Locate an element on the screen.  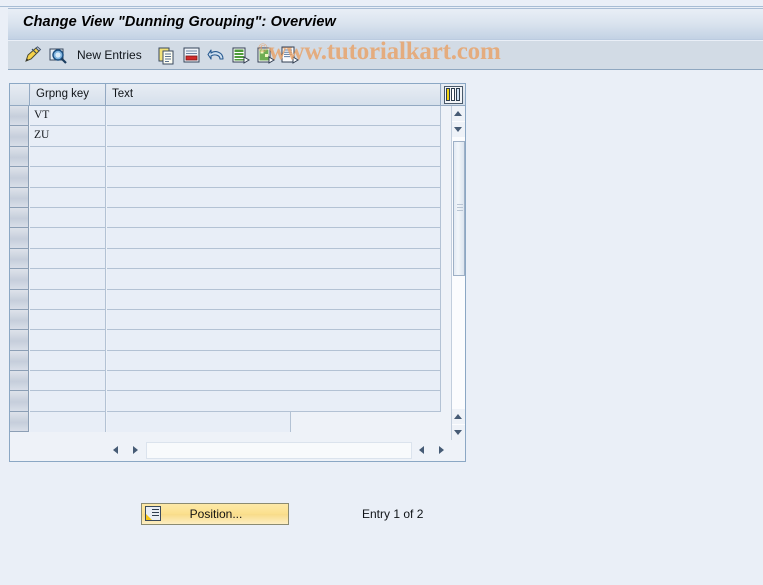
table-settings-icon is located at coordinates (453, 95).